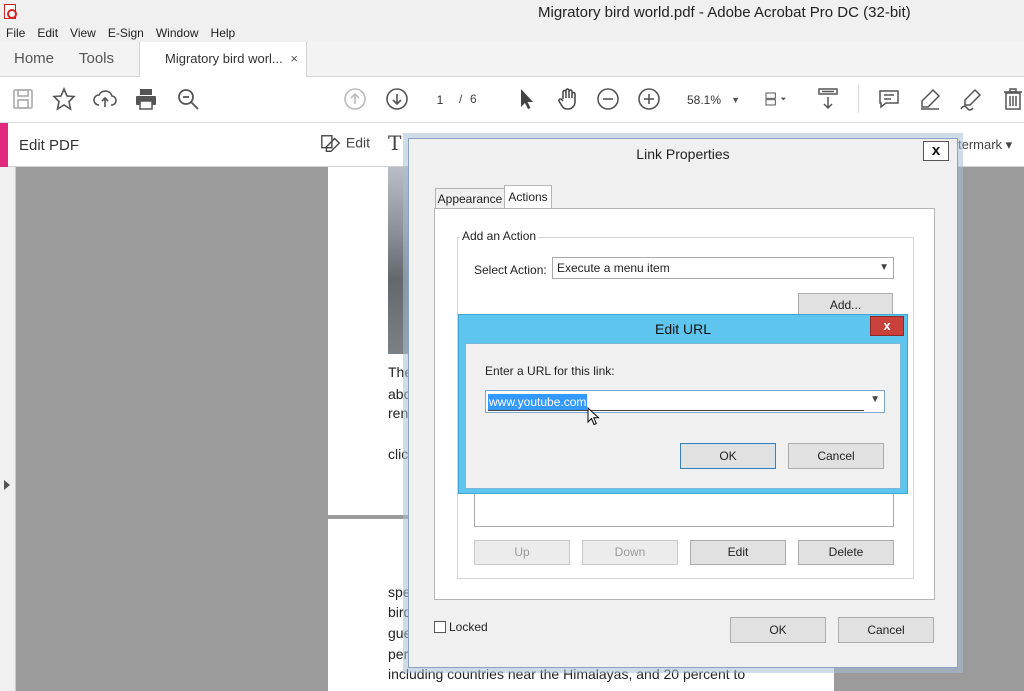  Describe the element at coordinates (23, 99) in the screenshot. I see `save-icon` at that location.